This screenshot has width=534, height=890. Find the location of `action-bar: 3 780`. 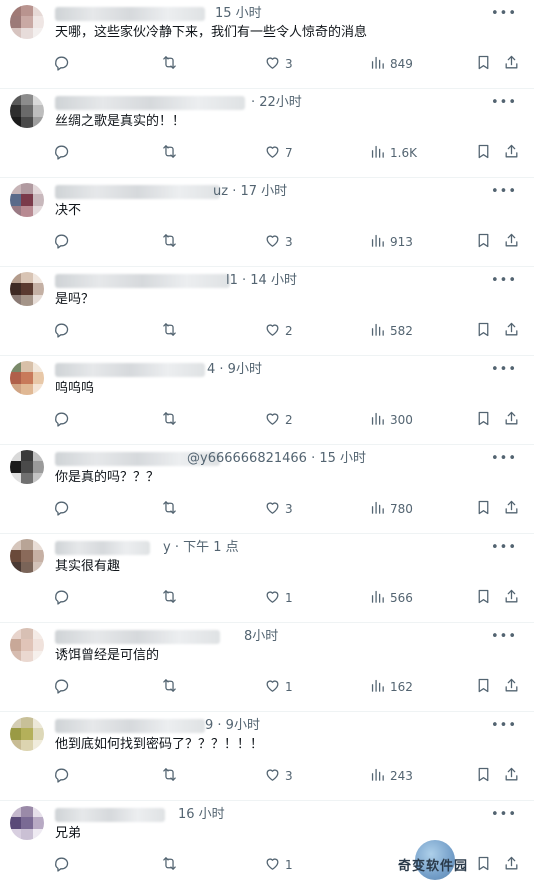

action-bar: 3 780 is located at coordinates (267, 509).